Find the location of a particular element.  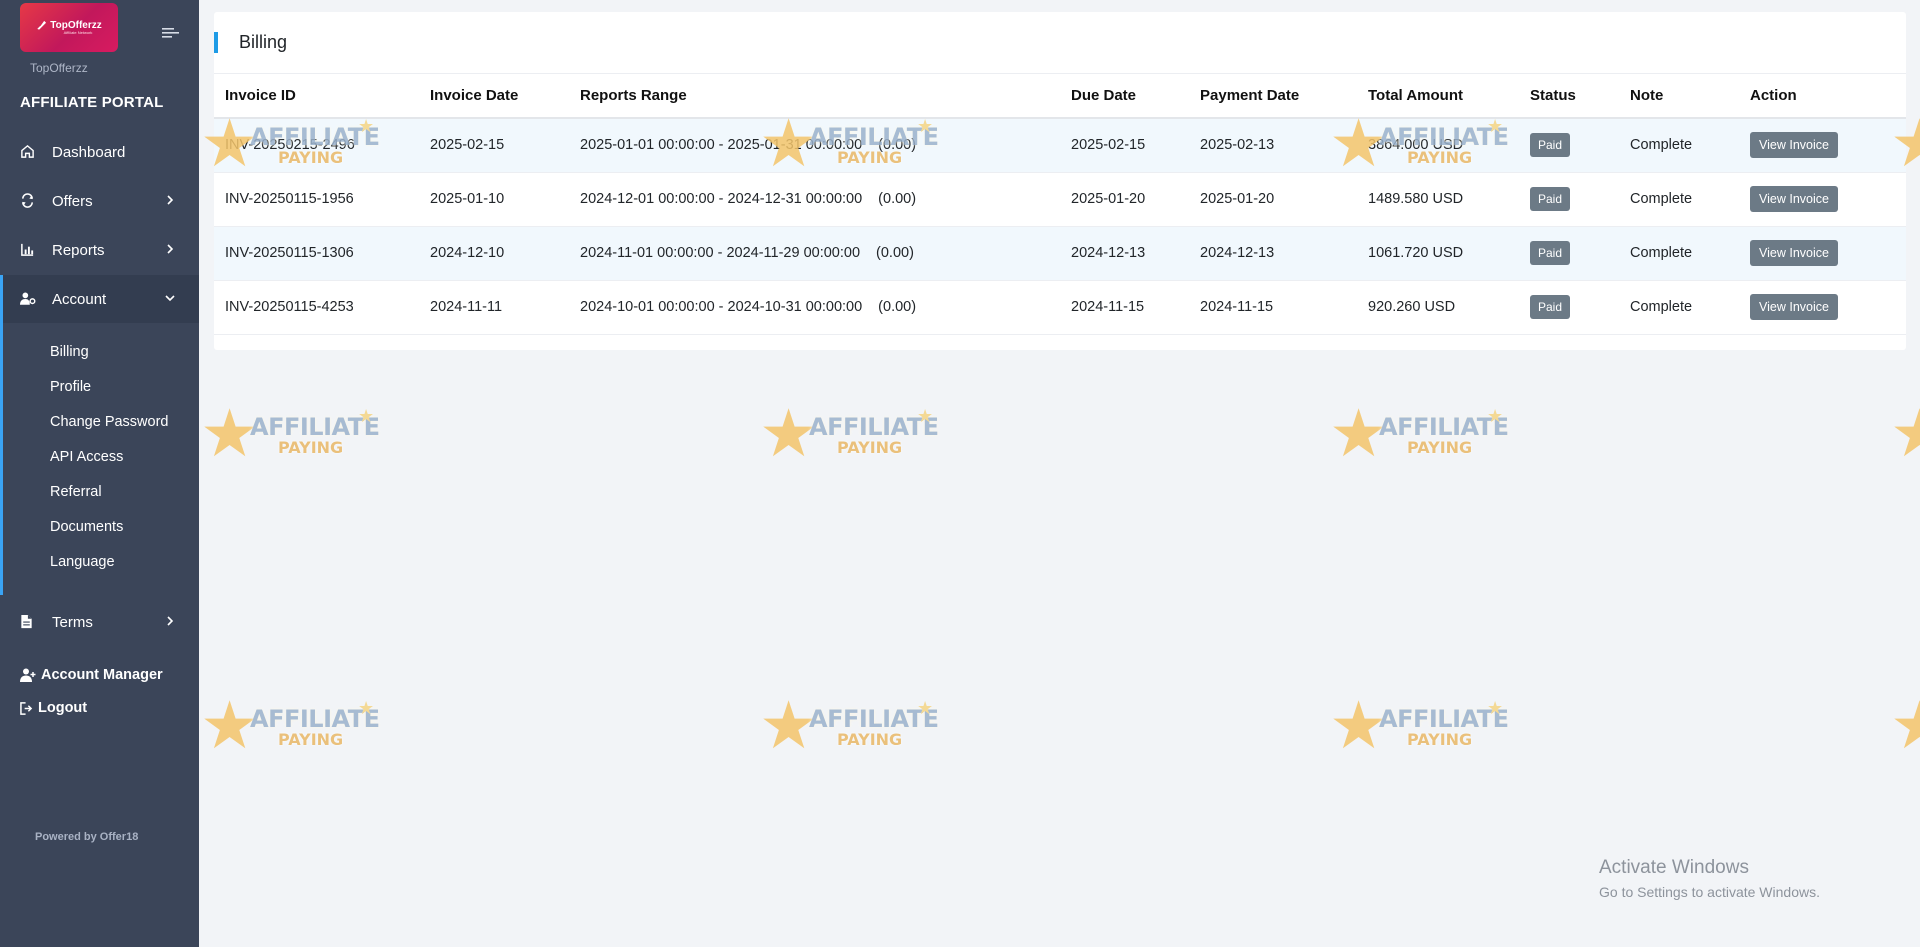

user-gear-icon is located at coordinates (28, 299).